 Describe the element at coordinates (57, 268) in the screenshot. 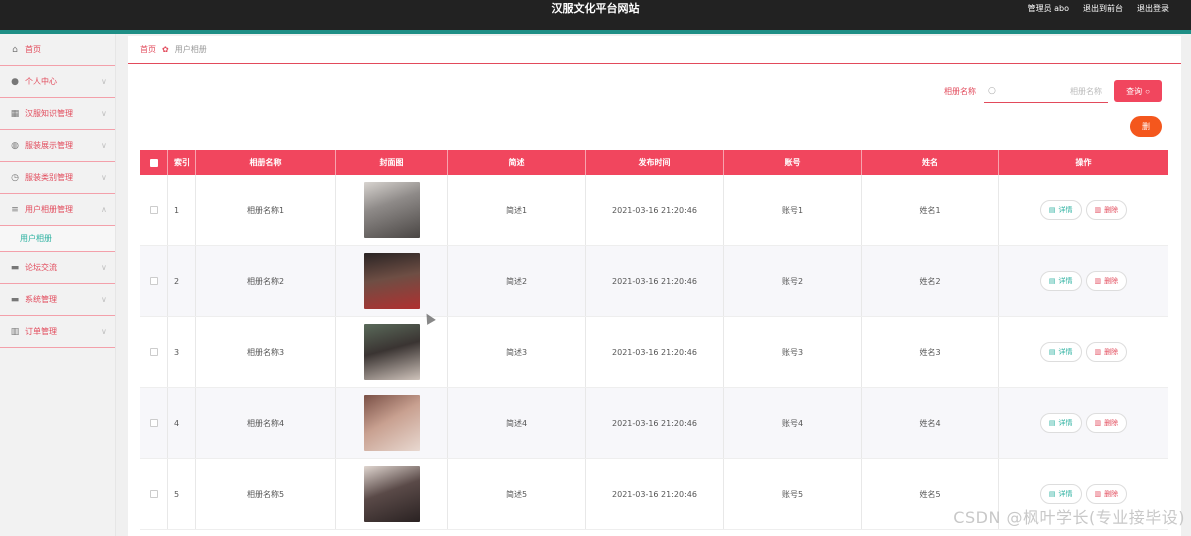

I see `sidebar-item-forum: ▬ 论坛交流 ∨` at that location.